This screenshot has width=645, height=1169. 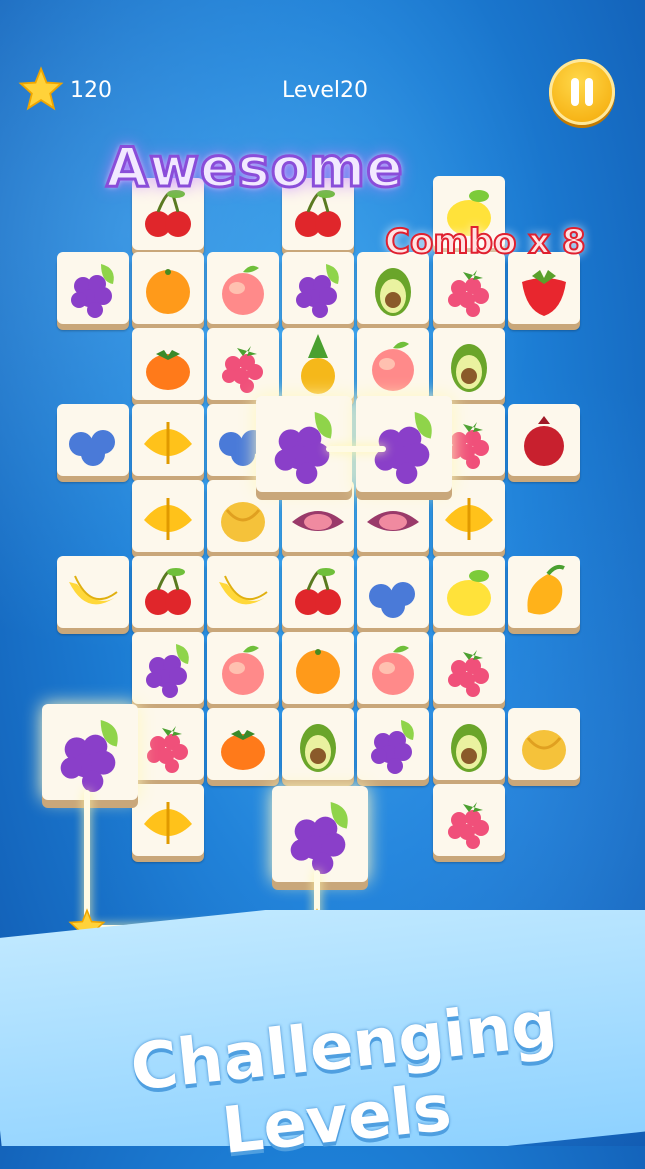 What do you see at coordinates (544, 441) in the screenshot?
I see `pomegranate-icon` at bounding box center [544, 441].